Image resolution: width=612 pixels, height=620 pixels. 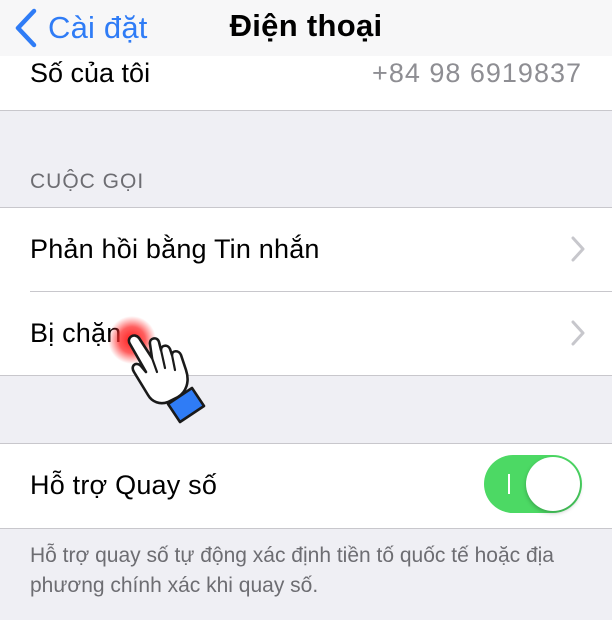 What do you see at coordinates (175, 249) in the screenshot?
I see `respond-with-text-label: Phản hồi bằng Tin nhắn` at bounding box center [175, 249].